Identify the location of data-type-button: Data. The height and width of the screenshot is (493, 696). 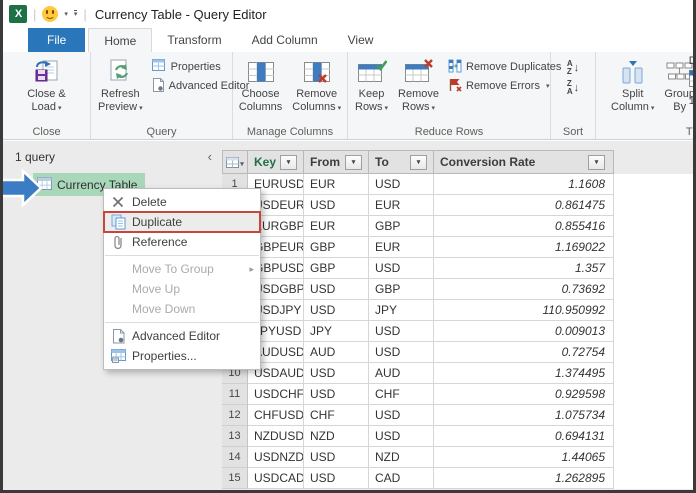
(691, 61).